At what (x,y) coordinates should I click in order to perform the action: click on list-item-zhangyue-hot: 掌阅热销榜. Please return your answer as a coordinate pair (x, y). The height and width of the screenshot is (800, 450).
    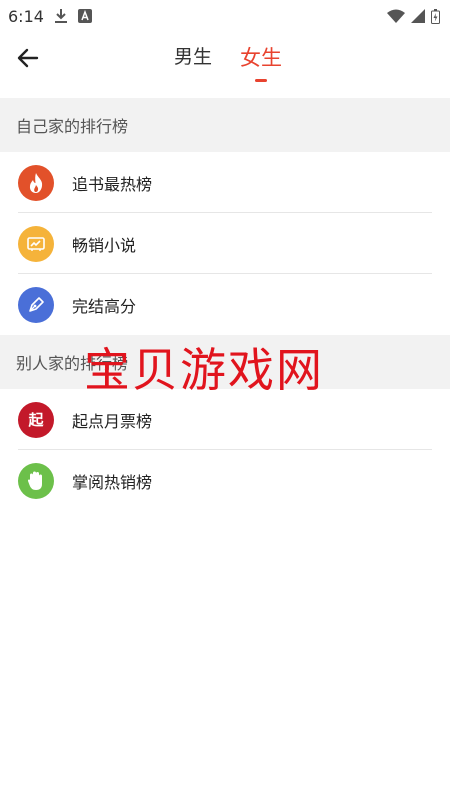
    Looking at the image, I should click on (225, 480).